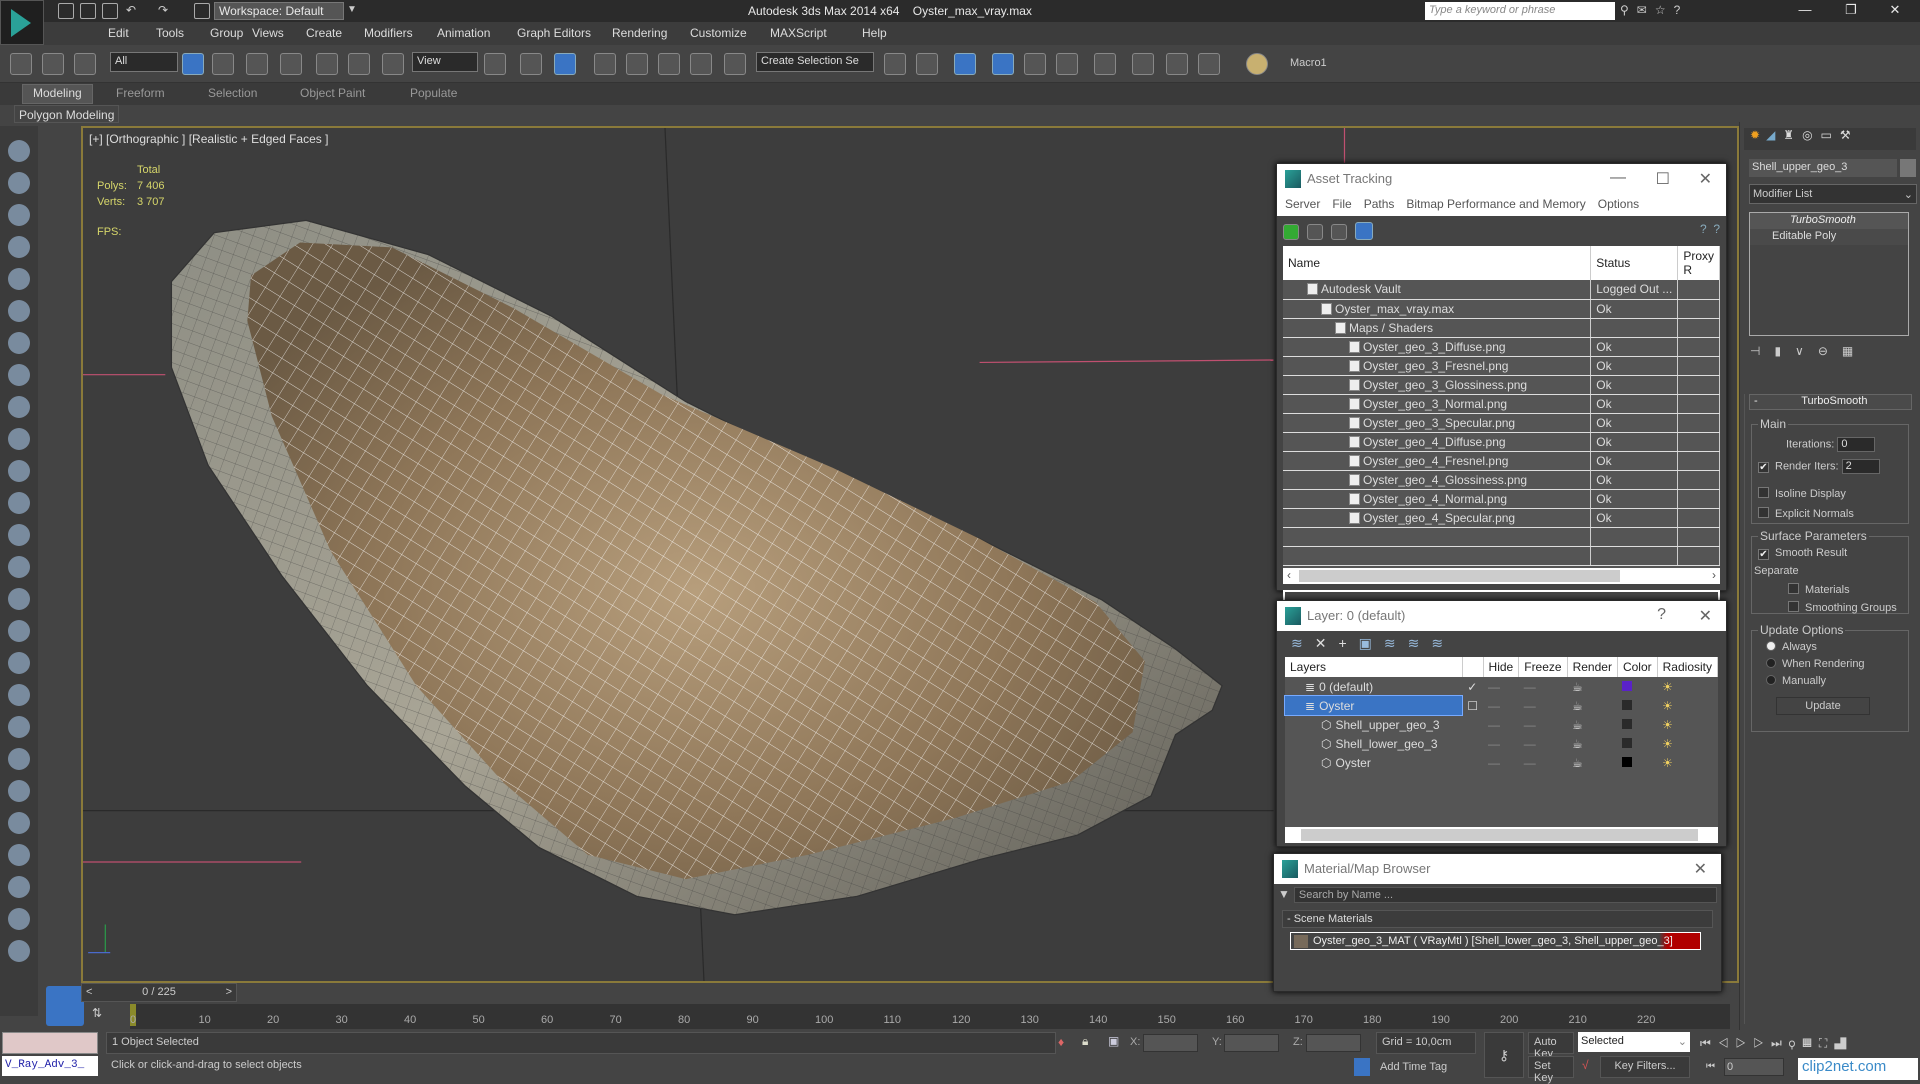 The width and height of the screenshot is (1920, 1084). What do you see at coordinates (1634, 1042) in the screenshot?
I see `key-mode-dropdown: Selected ⌄` at bounding box center [1634, 1042].